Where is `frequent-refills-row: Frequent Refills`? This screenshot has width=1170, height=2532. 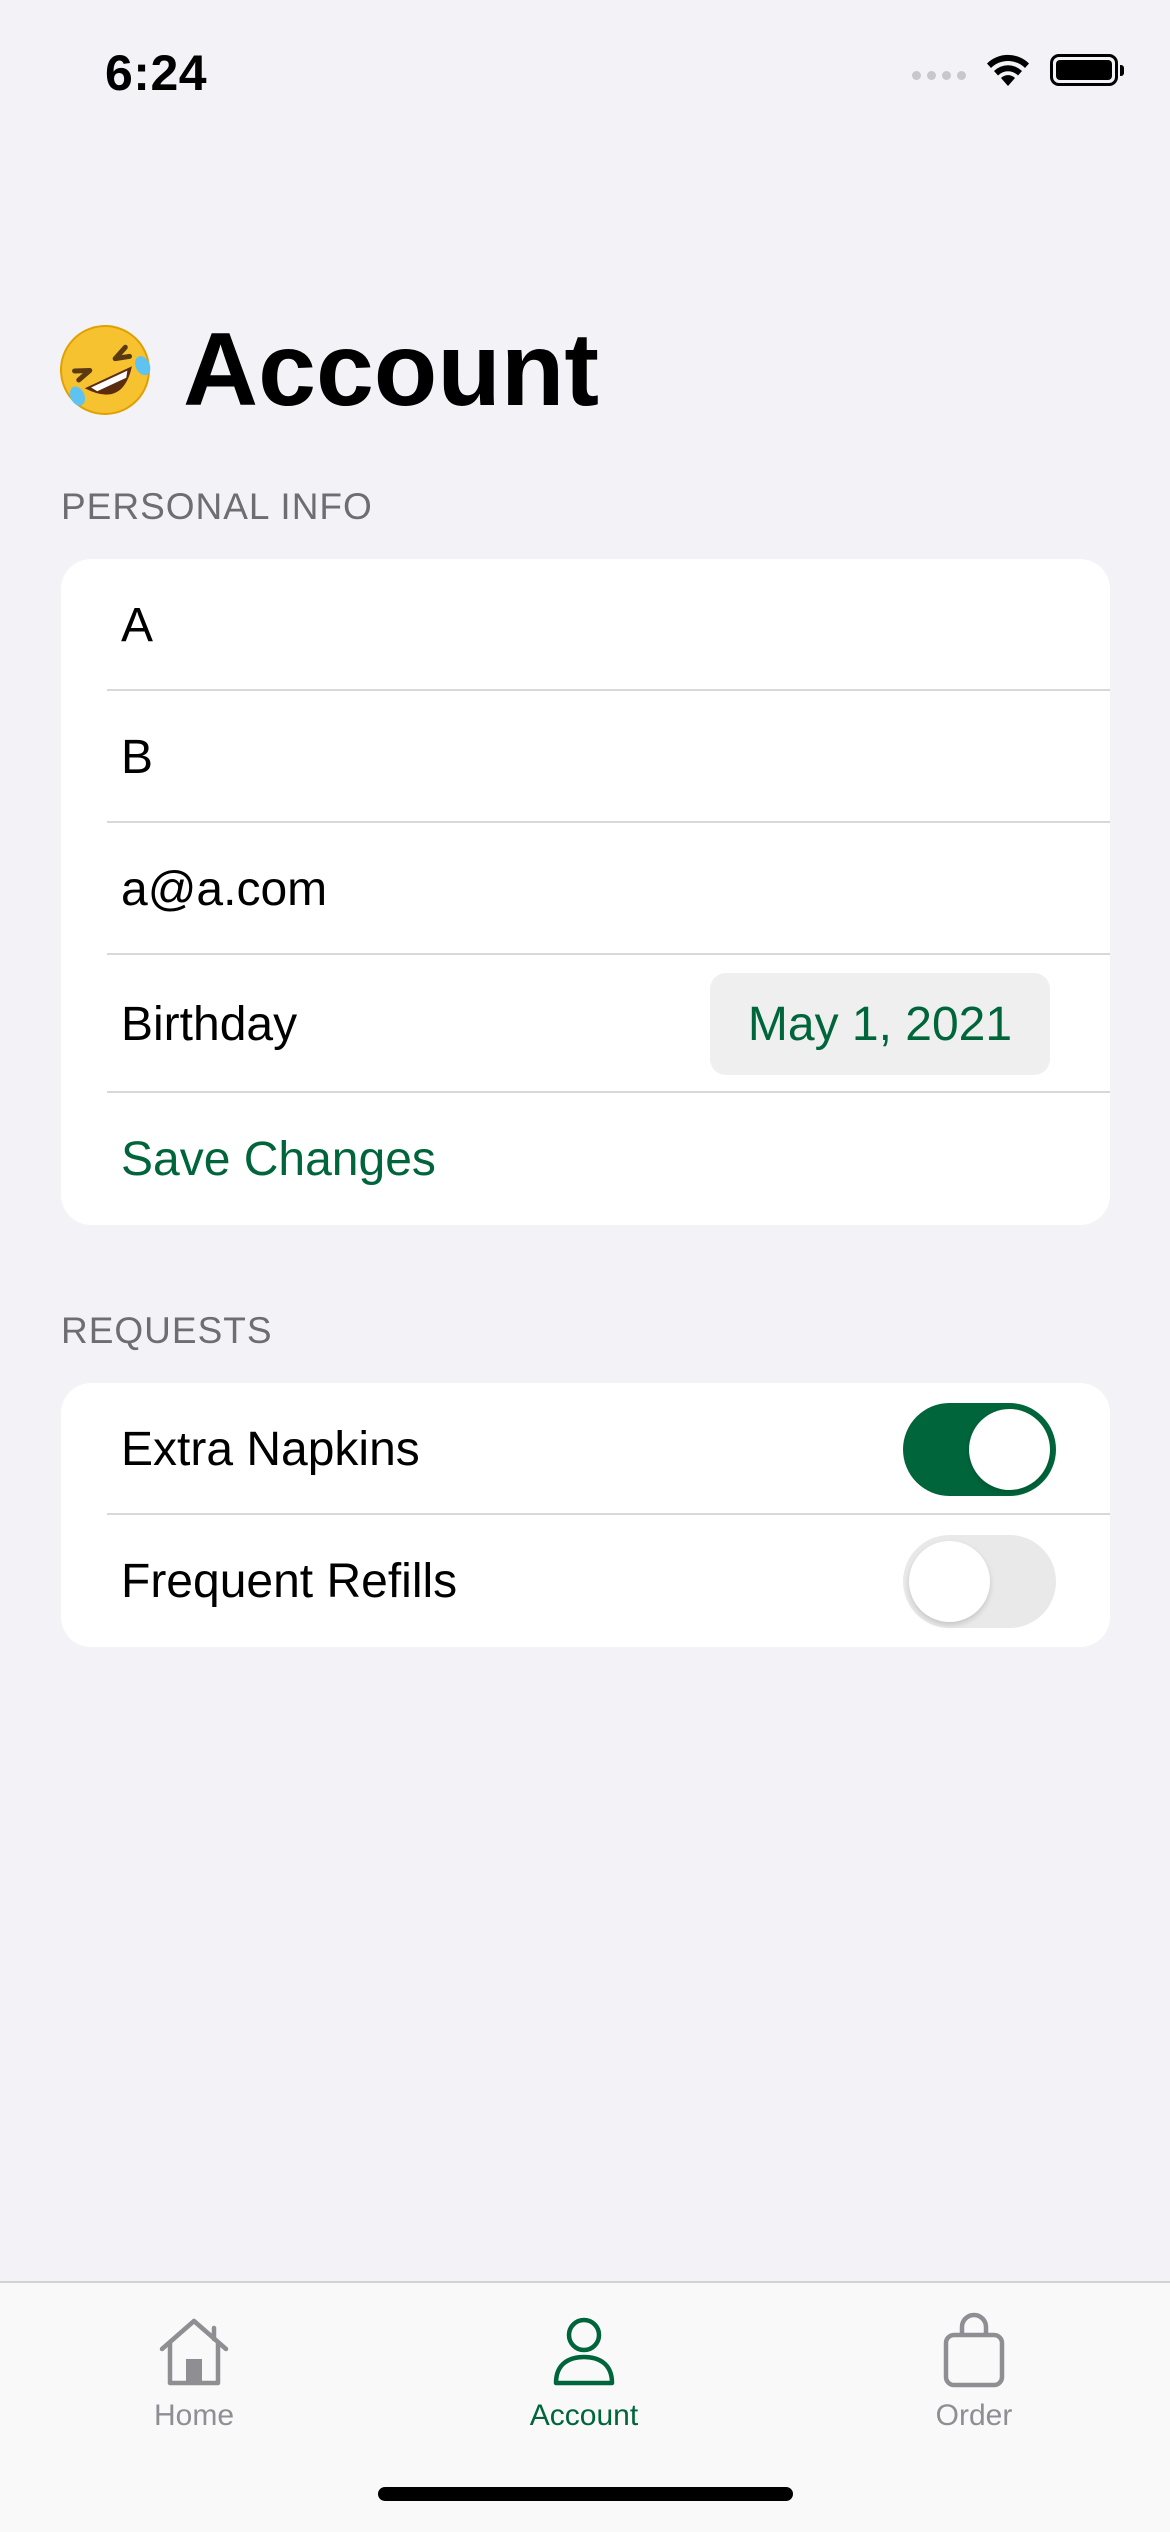 frequent-refills-row: Frequent Refills is located at coordinates (585, 1581).